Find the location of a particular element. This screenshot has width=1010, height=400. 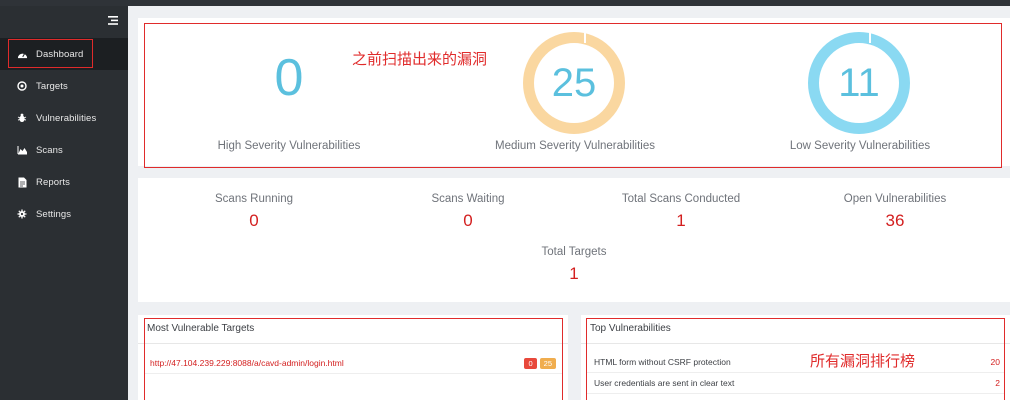

hamburger-icon is located at coordinates (113, 20).